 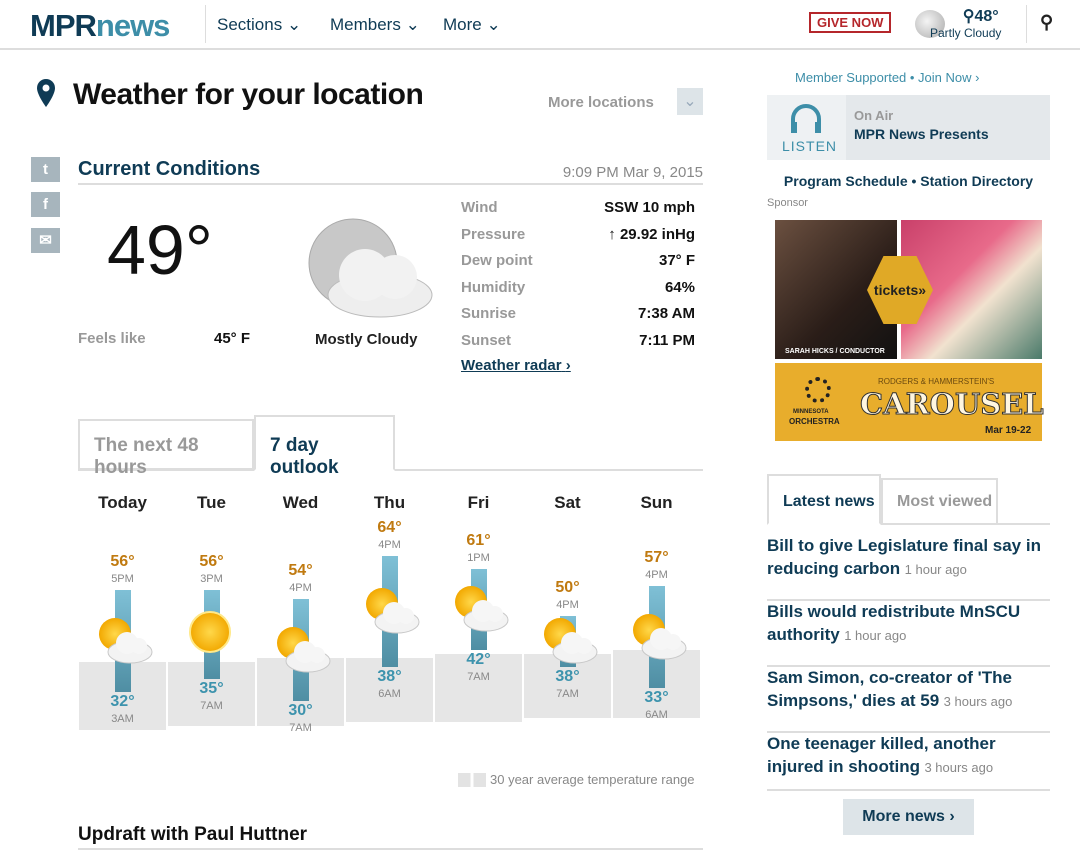 I want to click on twitter-icon: t, so click(x=45, y=169).